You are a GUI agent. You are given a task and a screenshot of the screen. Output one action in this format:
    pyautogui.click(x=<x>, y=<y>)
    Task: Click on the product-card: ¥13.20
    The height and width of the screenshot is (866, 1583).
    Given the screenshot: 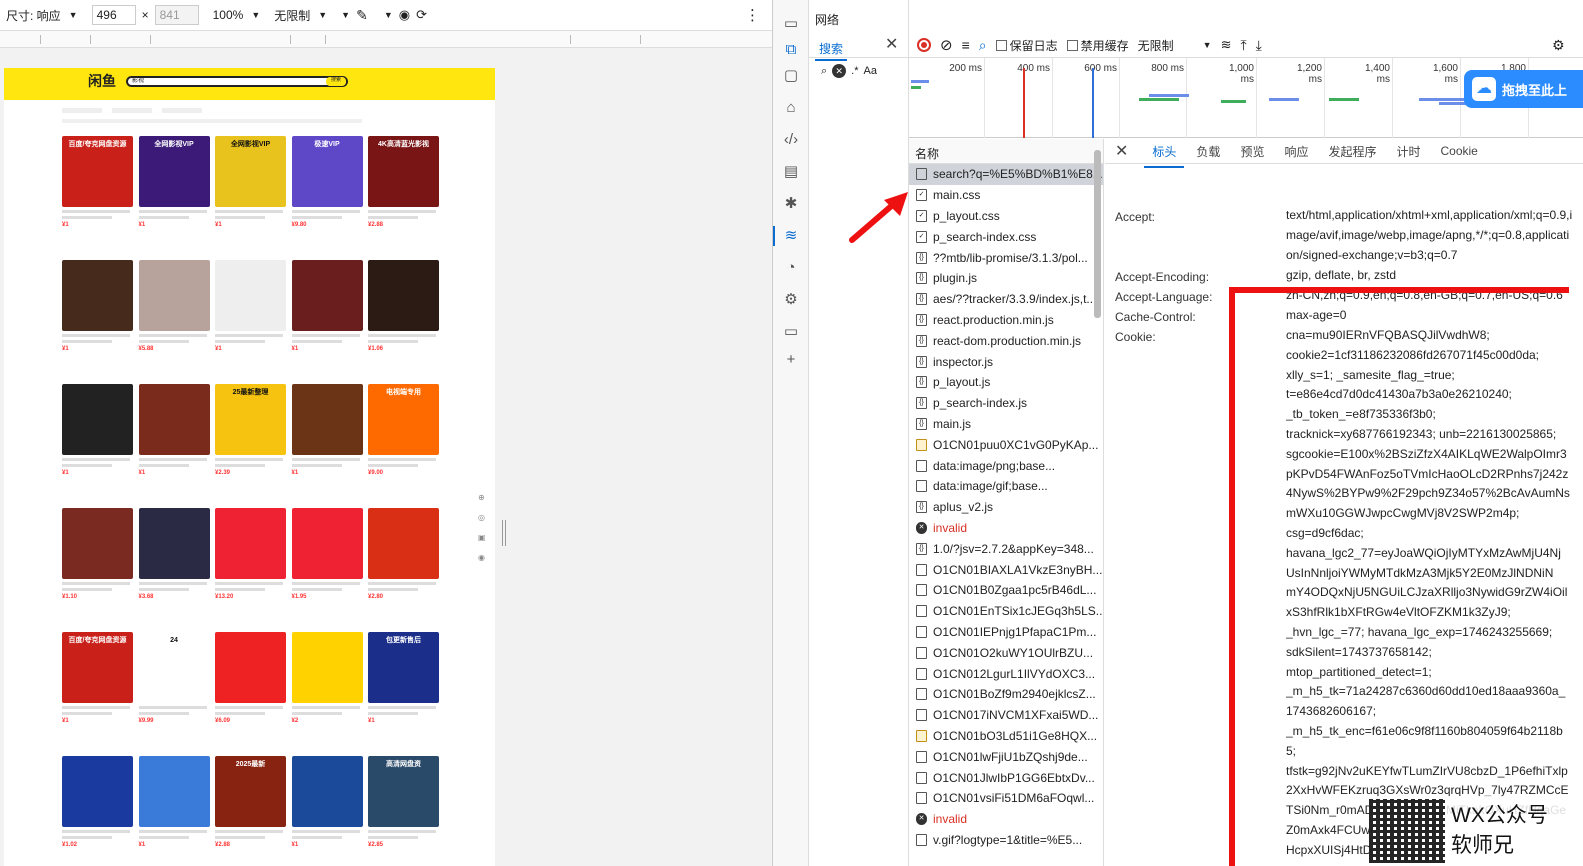 What is the action you would take?
    pyautogui.click(x=251, y=570)
    